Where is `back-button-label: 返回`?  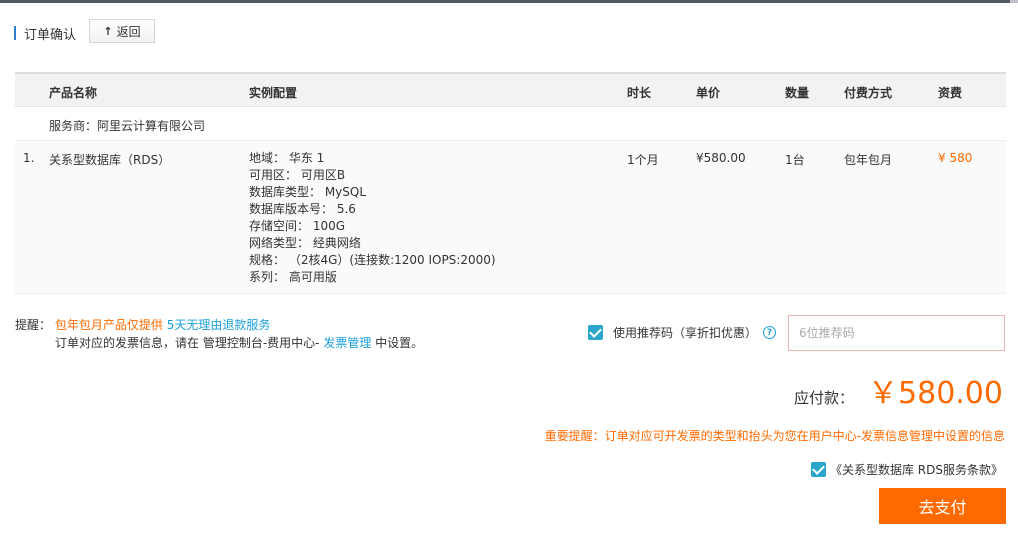
back-button-label: 返回 is located at coordinates (128, 31).